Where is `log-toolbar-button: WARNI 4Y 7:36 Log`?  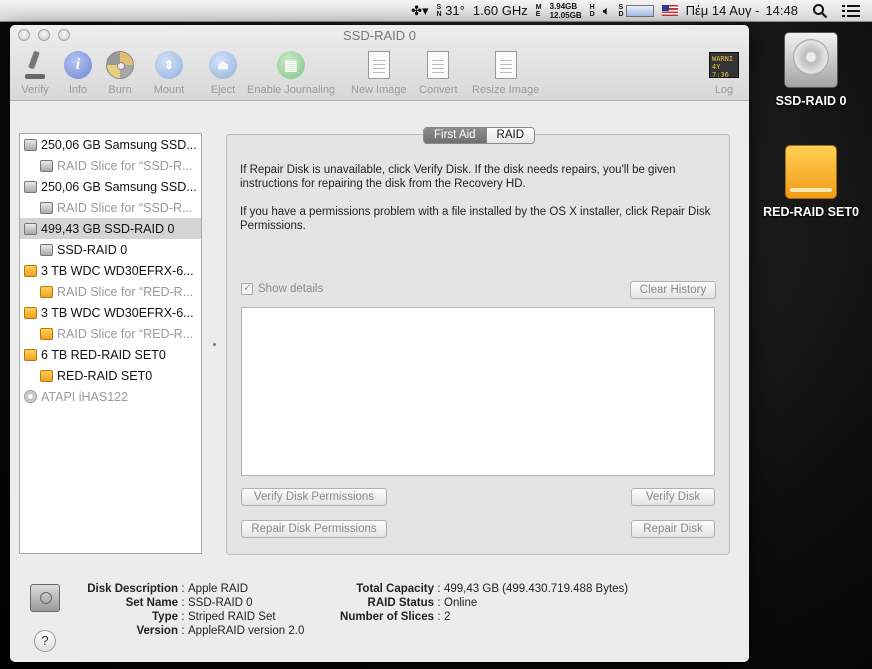
log-toolbar-button: WARNI 4Y 7:36 Log is located at coordinates (724, 72).